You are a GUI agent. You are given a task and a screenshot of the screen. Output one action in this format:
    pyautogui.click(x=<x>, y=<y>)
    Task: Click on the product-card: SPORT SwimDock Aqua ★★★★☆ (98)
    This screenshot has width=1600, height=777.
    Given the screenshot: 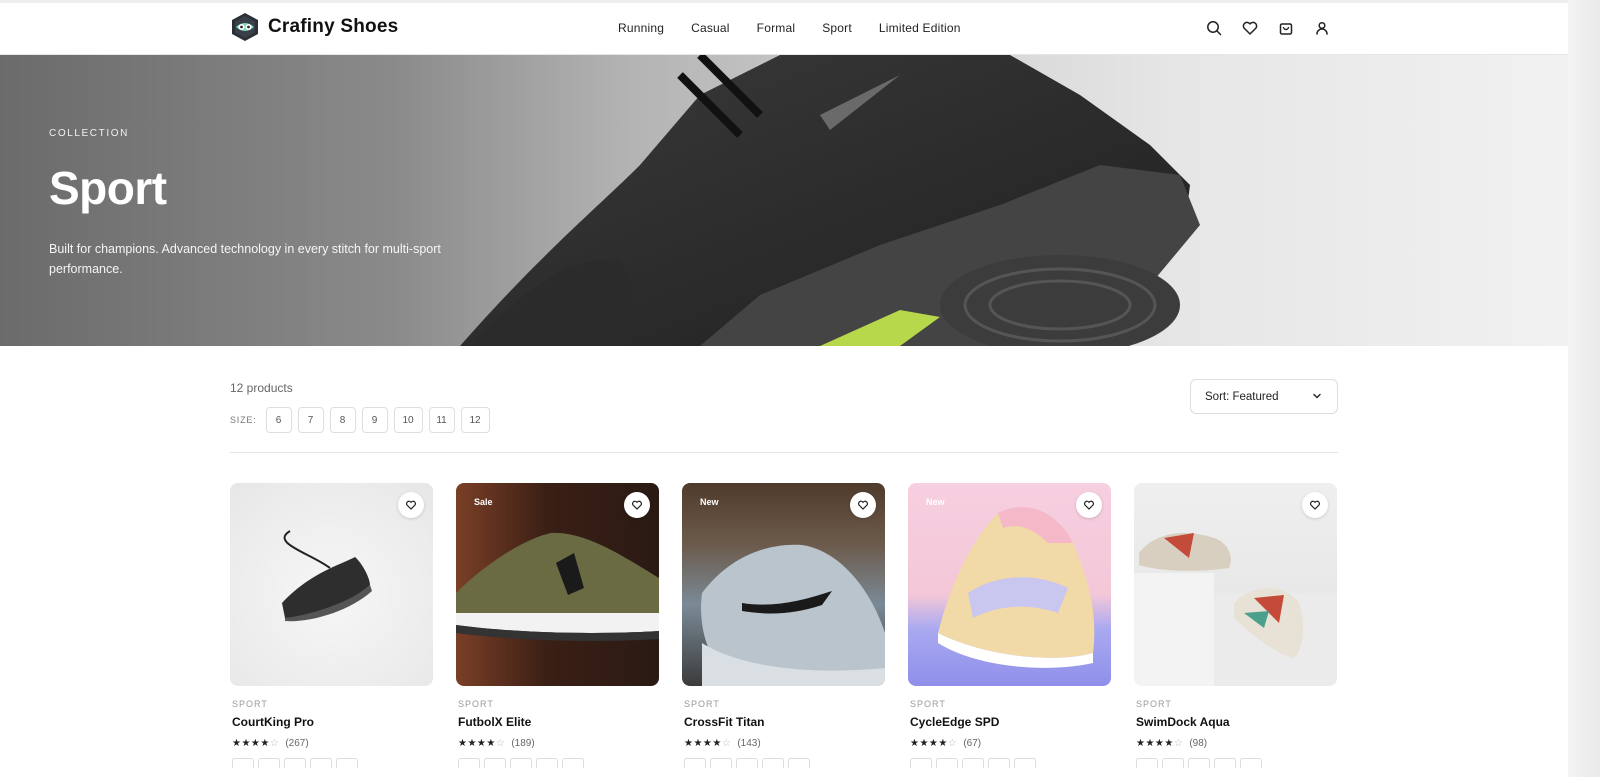 What is the action you would take?
    pyautogui.click(x=1235, y=625)
    